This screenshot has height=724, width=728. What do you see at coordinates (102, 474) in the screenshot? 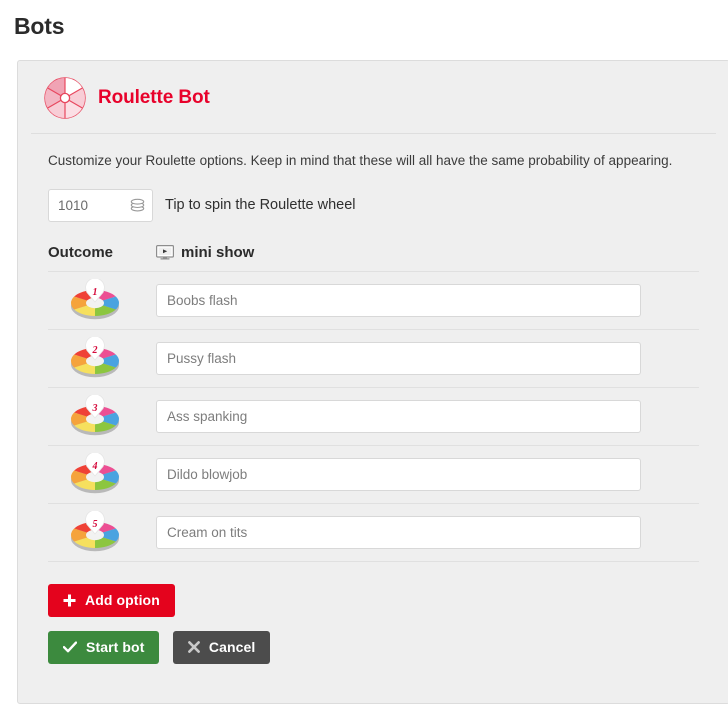
I see `roulette-wheel-color-icon: 4` at bounding box center [102, 474].